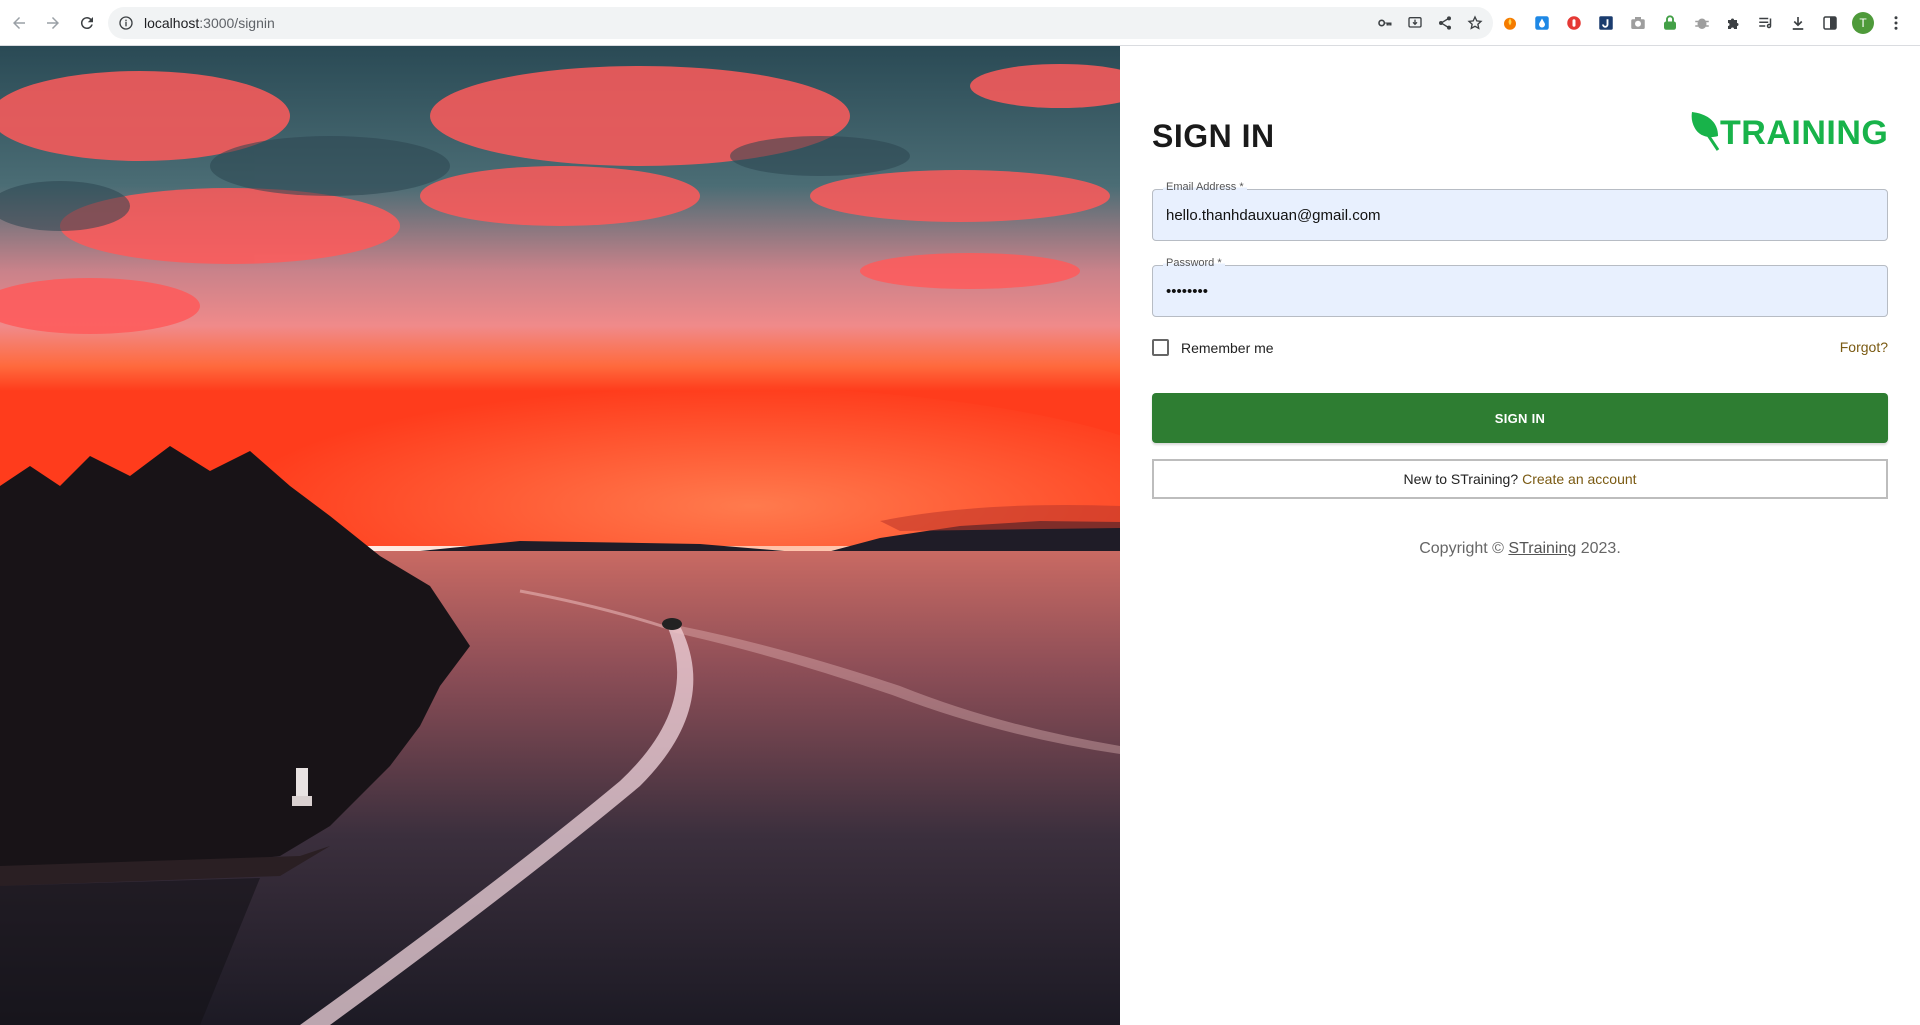 The width and height of the screenshot is (1920, 1025). What do you see at coordinates (1670, 23) in the screenshot?
I see `green-lock-extension-icon` at bounding box center [1670, 23].